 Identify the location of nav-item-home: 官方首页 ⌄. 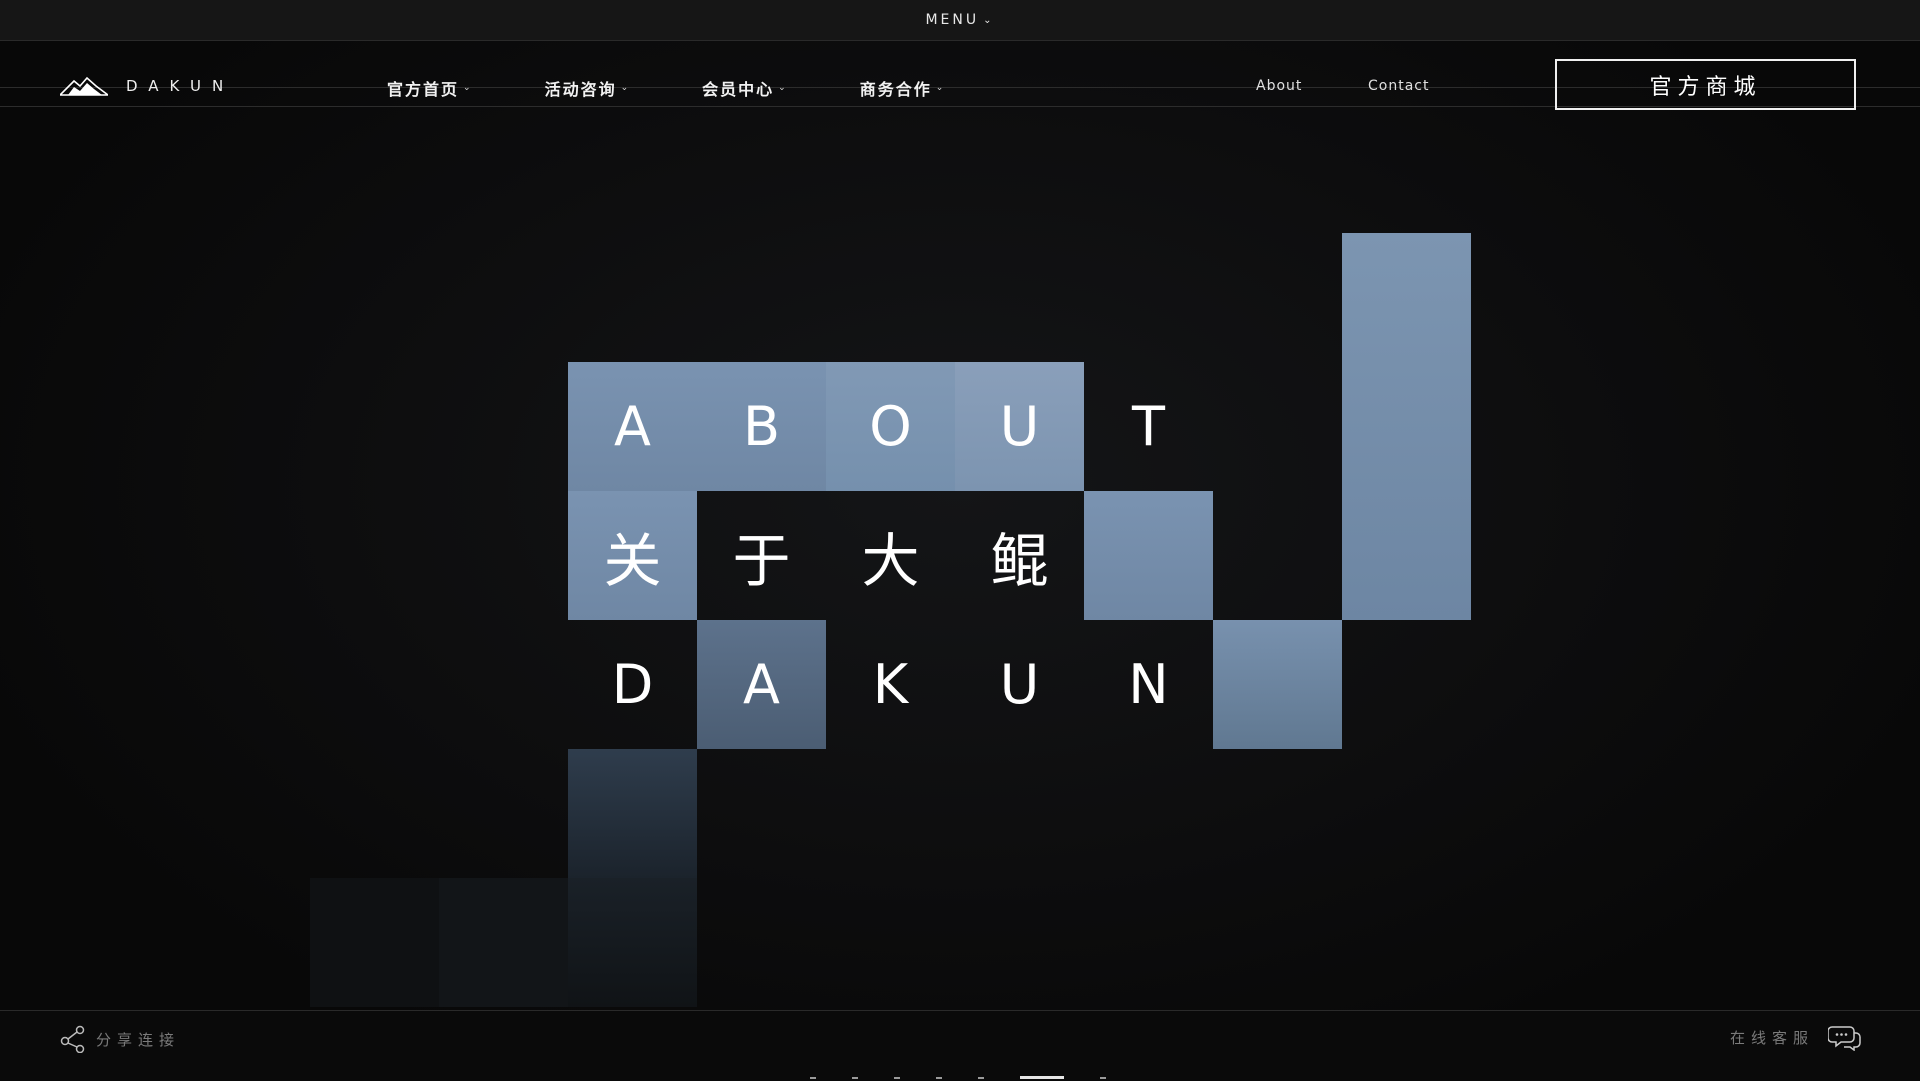
(430, 88).